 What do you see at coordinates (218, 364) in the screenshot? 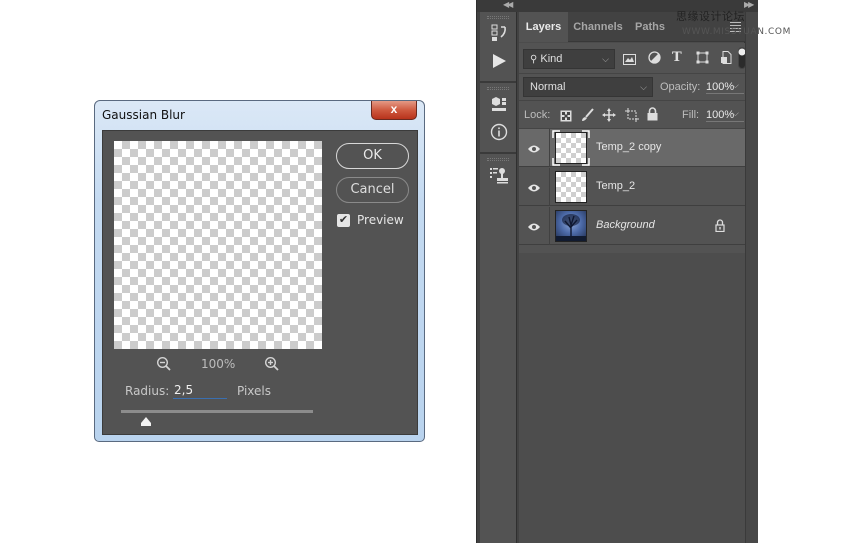
I see `zoom-level: 100%` at bounding box center [218, 364].